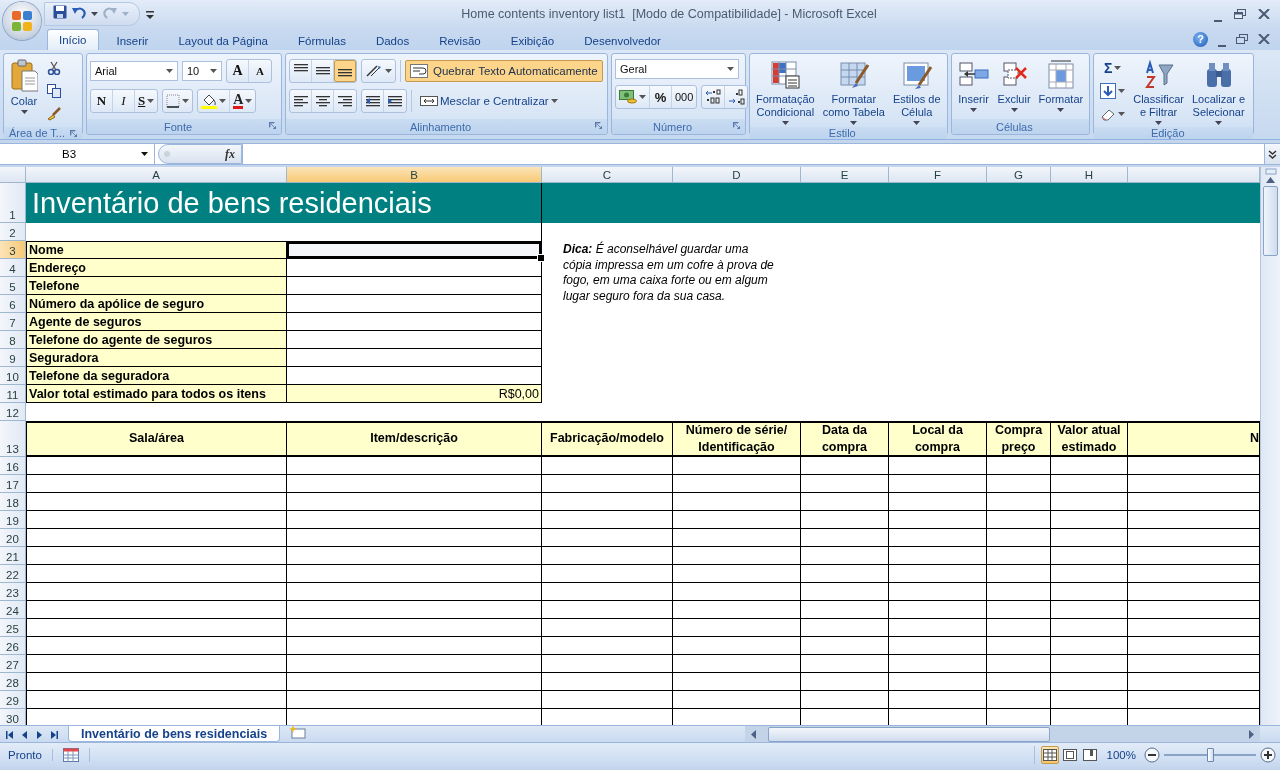 Image resolution: width=1280 pixels, height=770 pixels. Describe the element at coordinates (1049, 755) in the screenshot. I see `normal-view-button` at that location.